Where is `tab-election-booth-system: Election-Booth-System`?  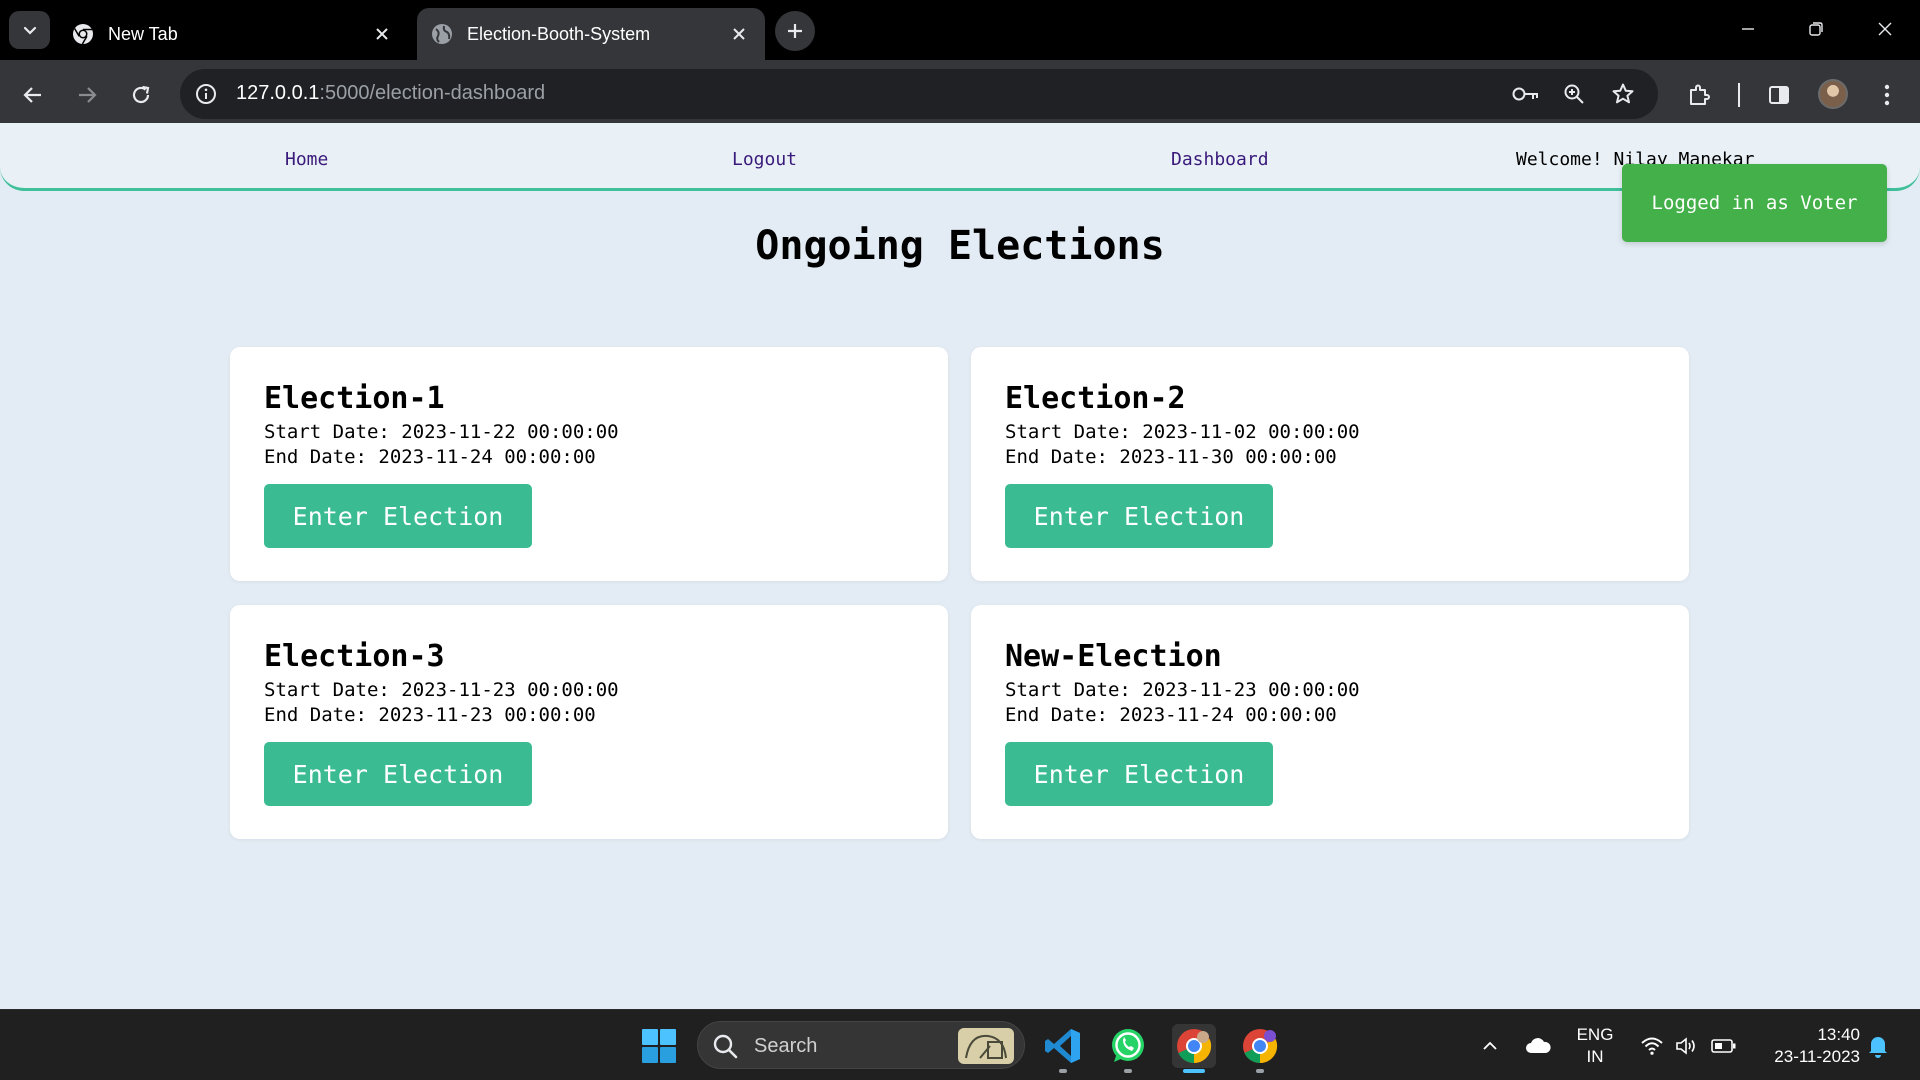 tab-election-booth-system: Election-Booth-System is located at coordinates (591, 34).